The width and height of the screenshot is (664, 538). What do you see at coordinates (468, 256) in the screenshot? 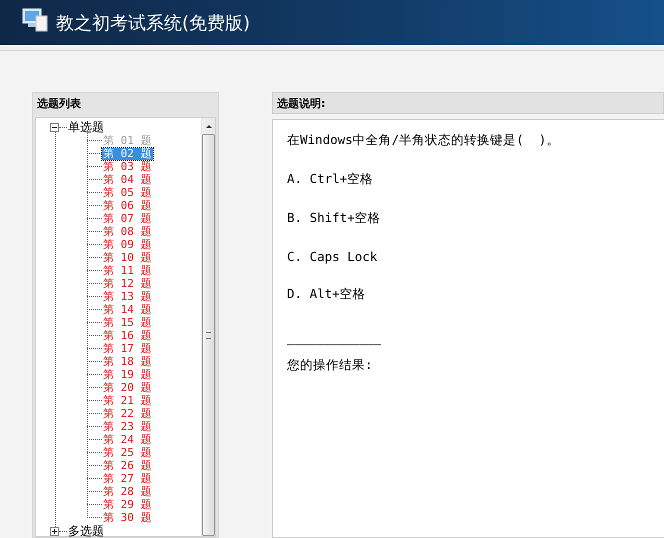
I see `answer-option: C. Caps Lock` at bounding box center [468, 256].